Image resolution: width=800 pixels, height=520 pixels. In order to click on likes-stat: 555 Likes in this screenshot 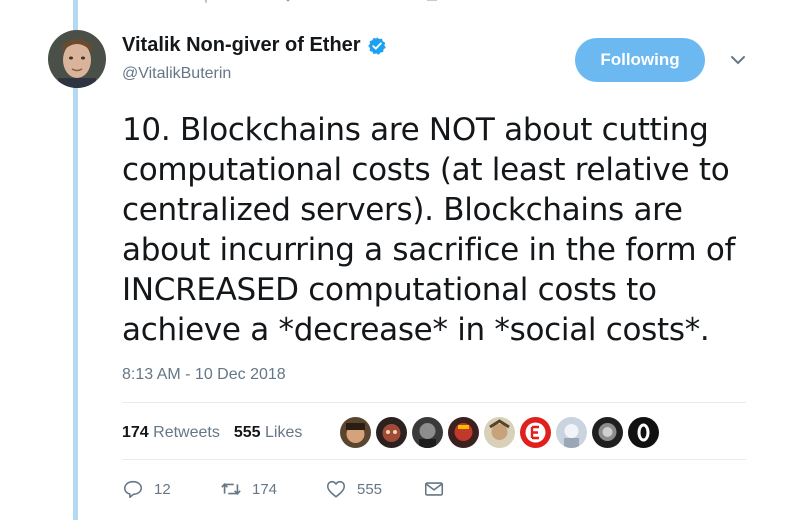, I will do `click(268, 433)`.